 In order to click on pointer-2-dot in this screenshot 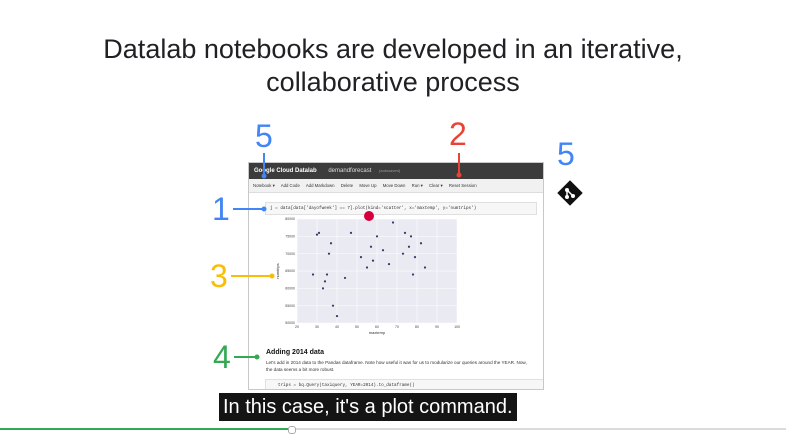, I will do `click(459, 175)`.